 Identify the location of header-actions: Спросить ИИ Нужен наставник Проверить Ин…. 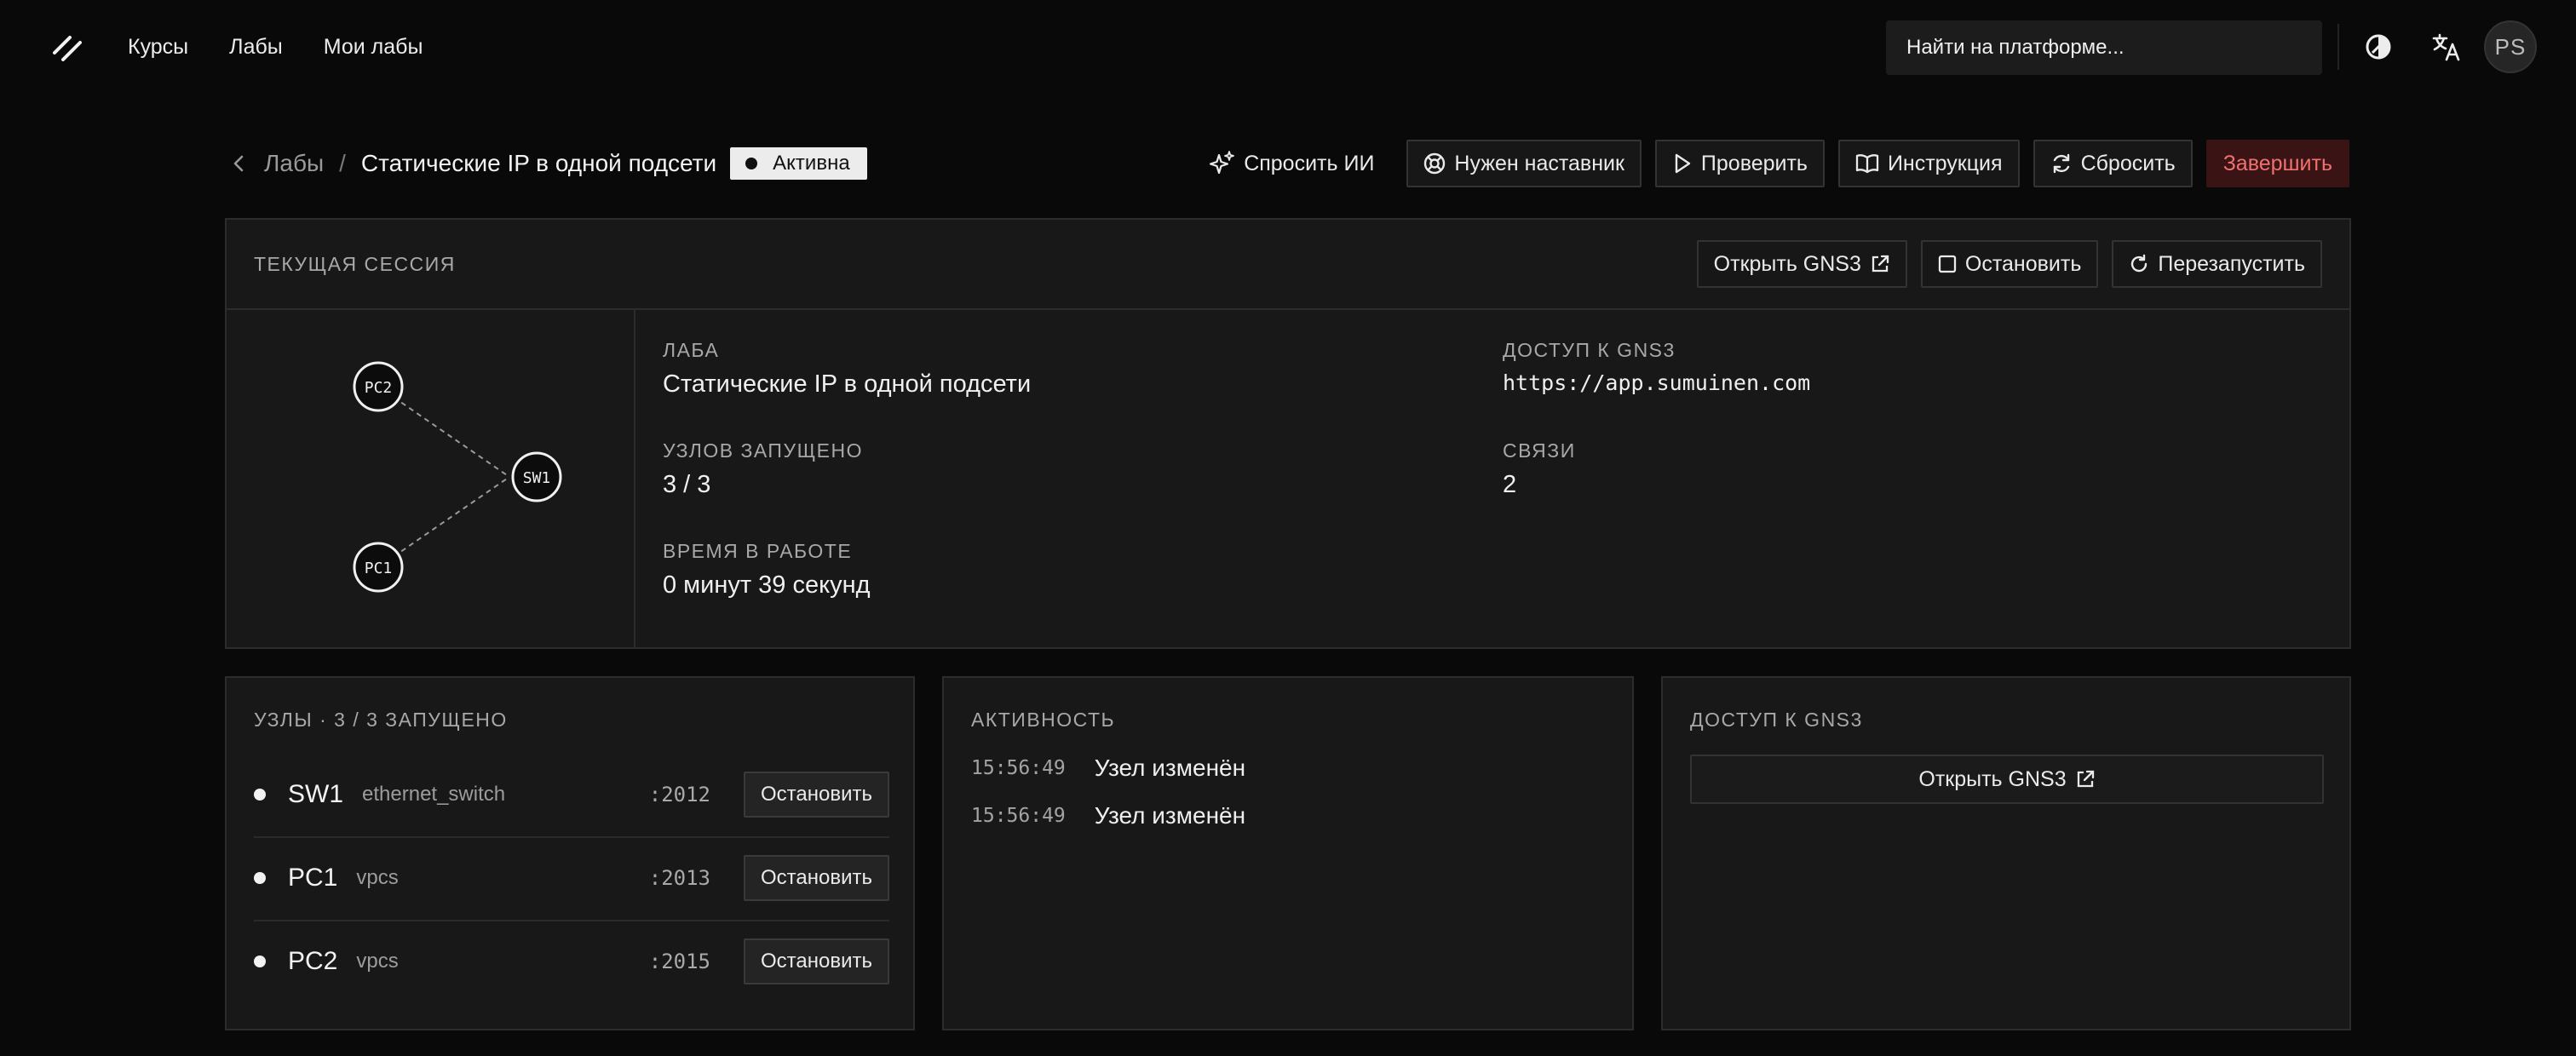
(1774, 163).